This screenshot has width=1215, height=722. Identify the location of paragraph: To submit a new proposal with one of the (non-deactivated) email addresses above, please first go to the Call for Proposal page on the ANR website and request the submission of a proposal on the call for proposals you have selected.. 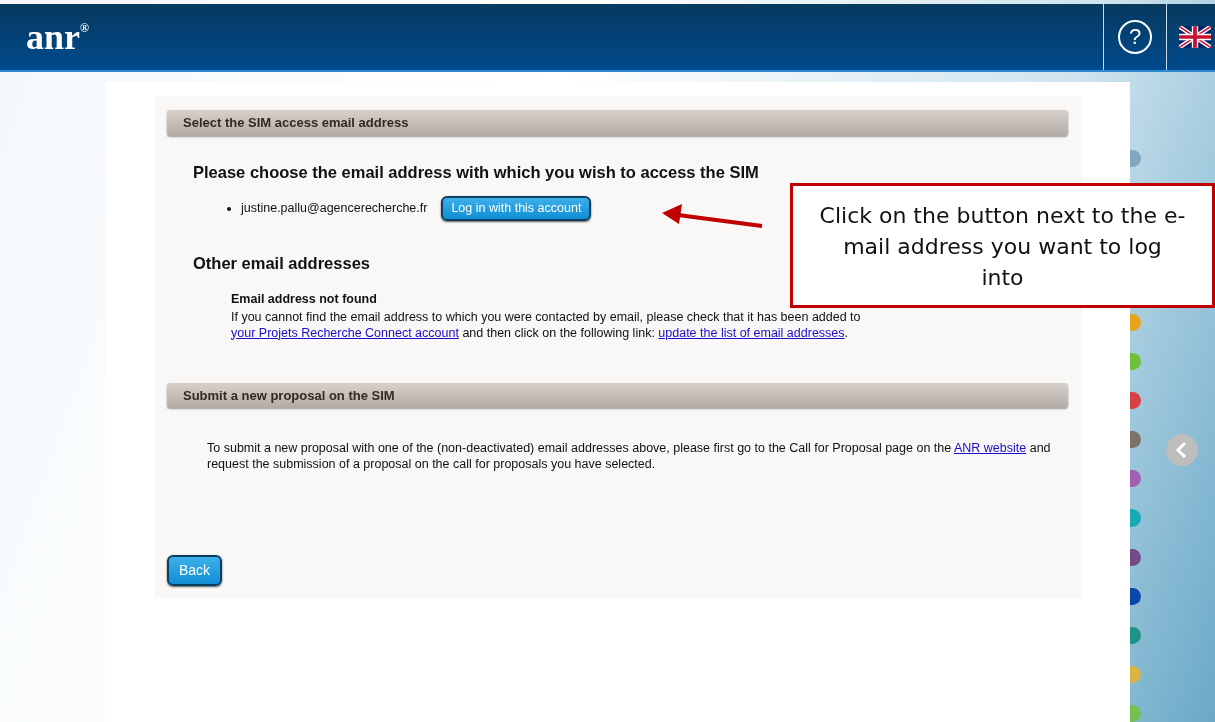
(629, 456).